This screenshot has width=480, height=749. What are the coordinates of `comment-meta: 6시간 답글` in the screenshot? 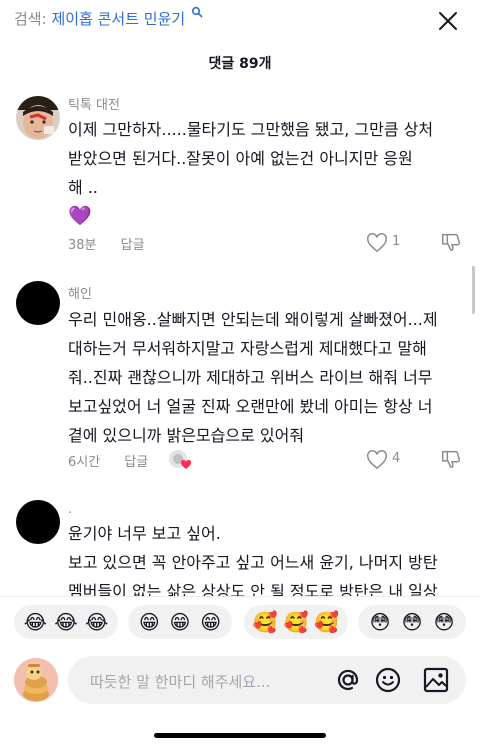 It's located at (108, 460).